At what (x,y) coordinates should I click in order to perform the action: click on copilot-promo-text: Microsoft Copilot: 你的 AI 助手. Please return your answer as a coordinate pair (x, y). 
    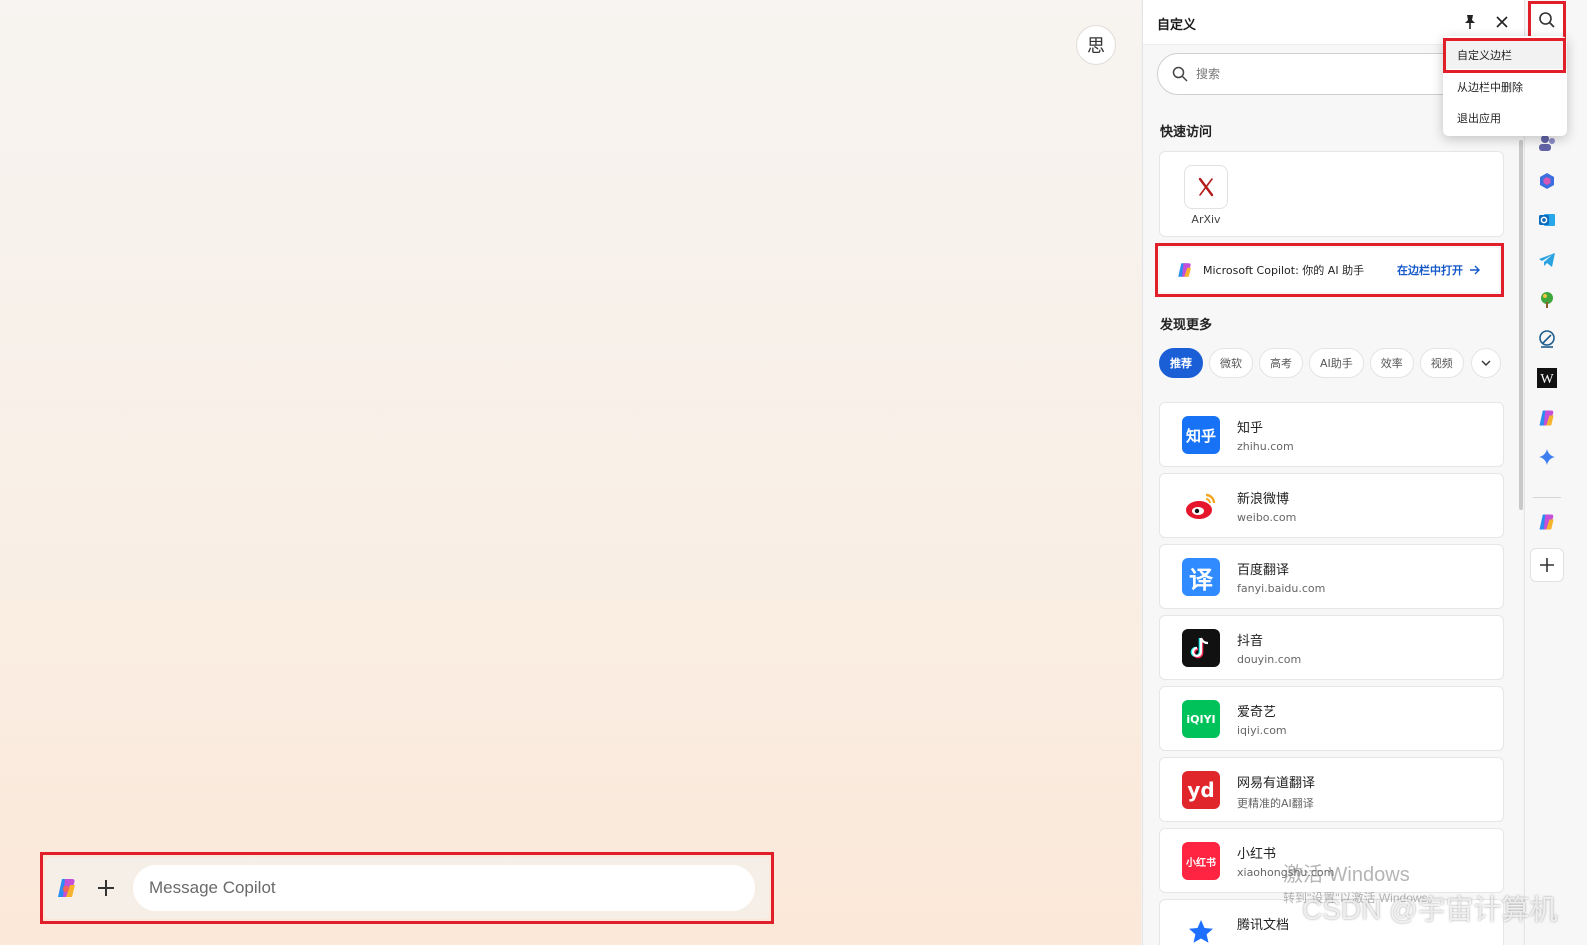
    Looking at the image, I should click on (1284, 270).